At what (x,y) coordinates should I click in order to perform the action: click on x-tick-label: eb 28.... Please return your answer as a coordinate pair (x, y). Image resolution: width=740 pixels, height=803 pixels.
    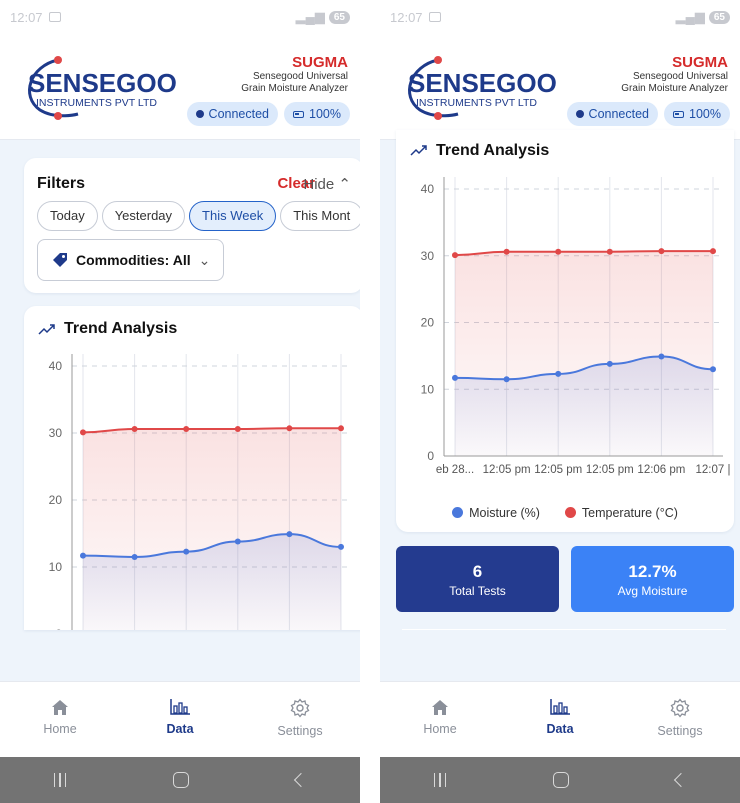
    Looking at the image, I should click on (455, 470).